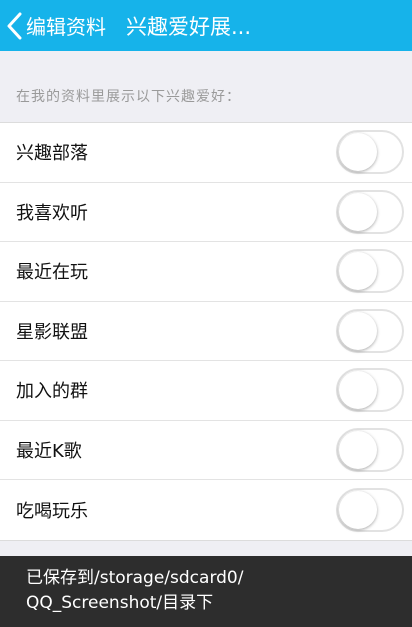 The width and height of the screenshot is (412, 627). I want to click on back-button: 编辑资料, so click(53, 25).